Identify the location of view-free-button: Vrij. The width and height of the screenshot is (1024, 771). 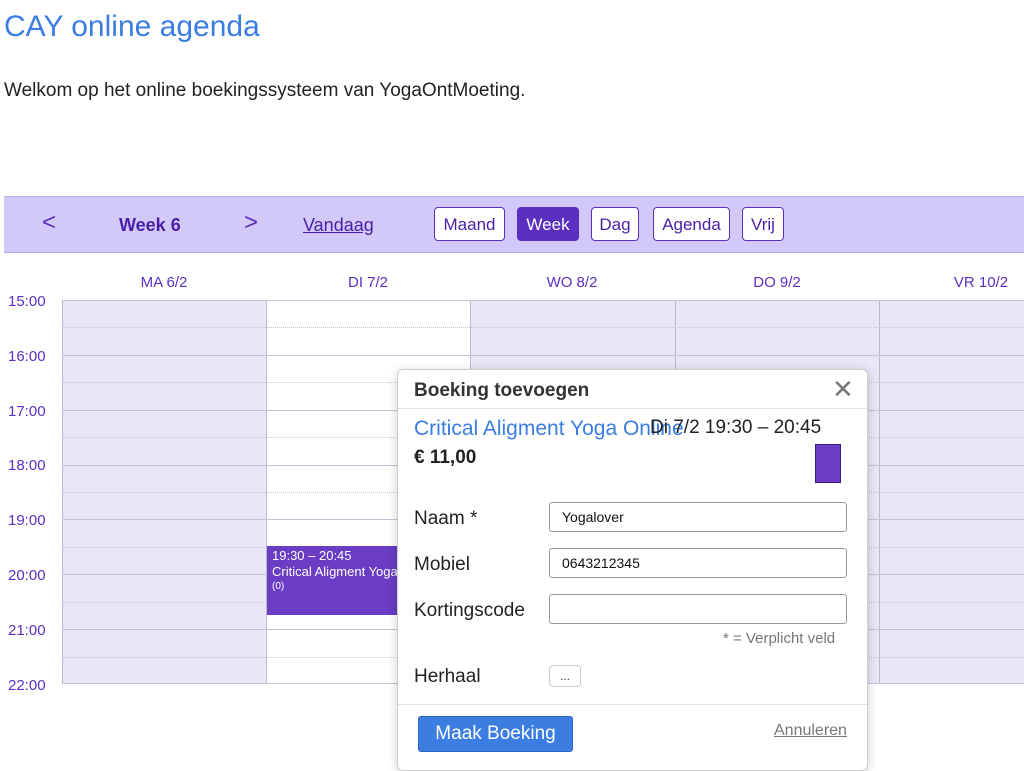
(763, 224).